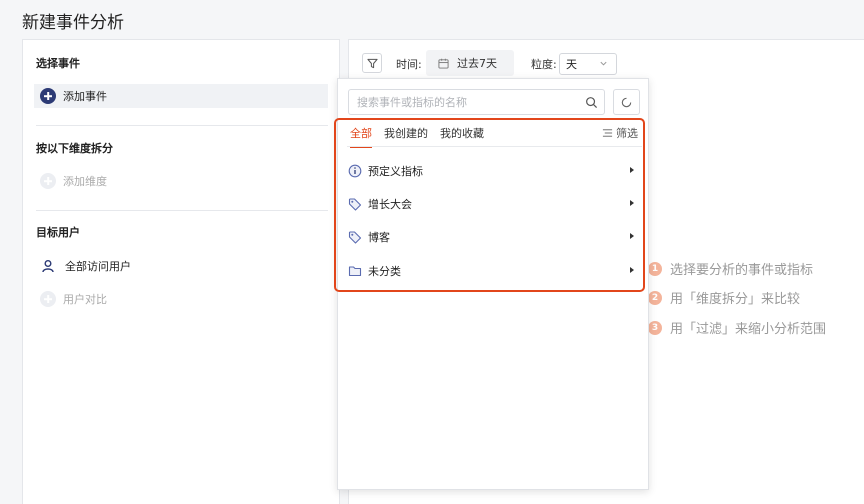 The image size is (864, 504). Describe the element at coordinates (571, 64) in the screenshot. I see `granularity-value: 天` at that location.